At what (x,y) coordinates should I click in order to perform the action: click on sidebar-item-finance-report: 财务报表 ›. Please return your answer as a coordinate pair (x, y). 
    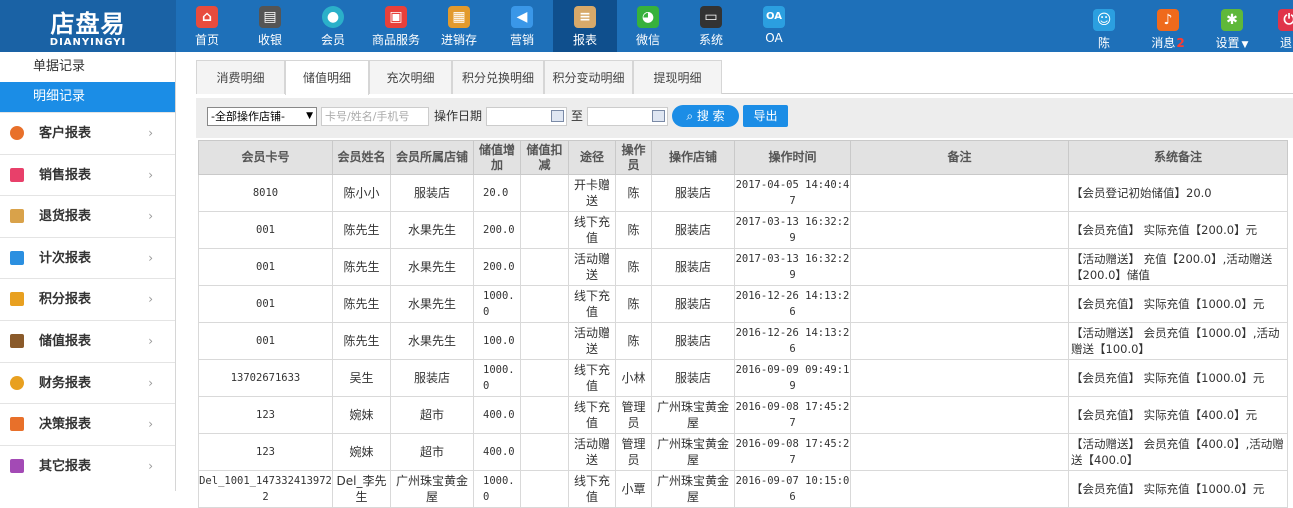
    Looking at the image, I should click on (87, 382).